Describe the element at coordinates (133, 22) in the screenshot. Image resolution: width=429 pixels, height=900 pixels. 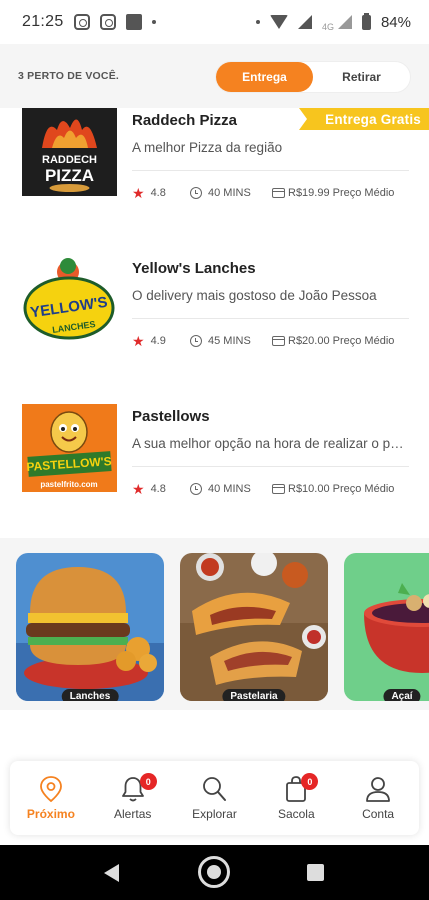
I see `app-notification-icon` at that location.